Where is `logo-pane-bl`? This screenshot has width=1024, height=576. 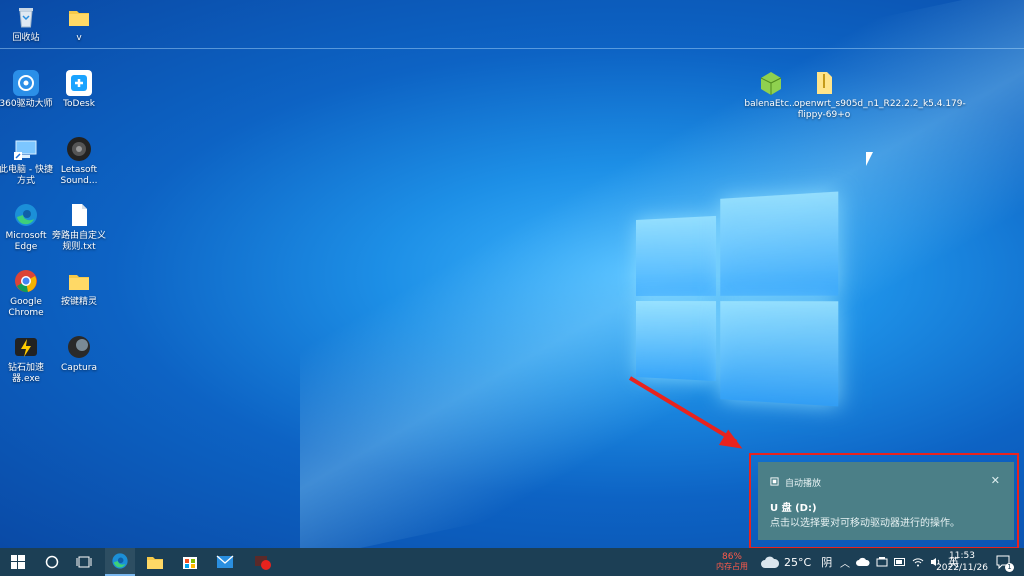 logo-pane-bl is located at coordinates (676, 341).